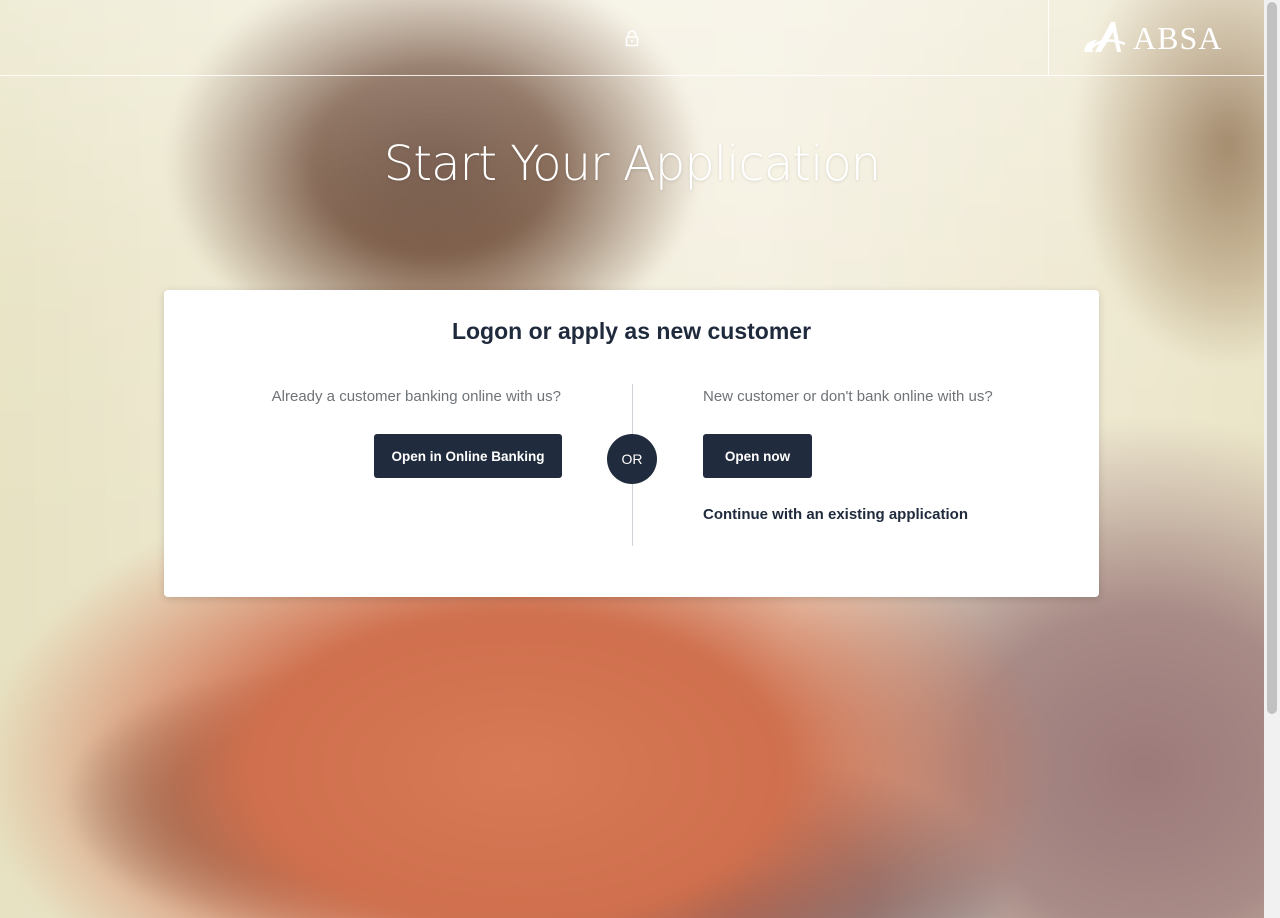 The image size is (1280, 918). I want to click on card-title: Logon or apply as new customer, so click(631, 331).